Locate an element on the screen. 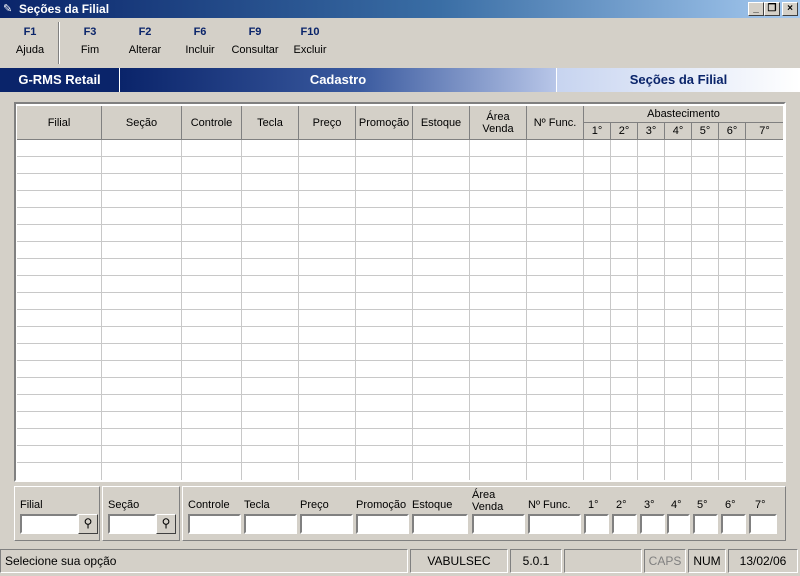 Image resolution: width=800 pixels, height=576 pixels. estoque-input is located at coordinates (440, 524).